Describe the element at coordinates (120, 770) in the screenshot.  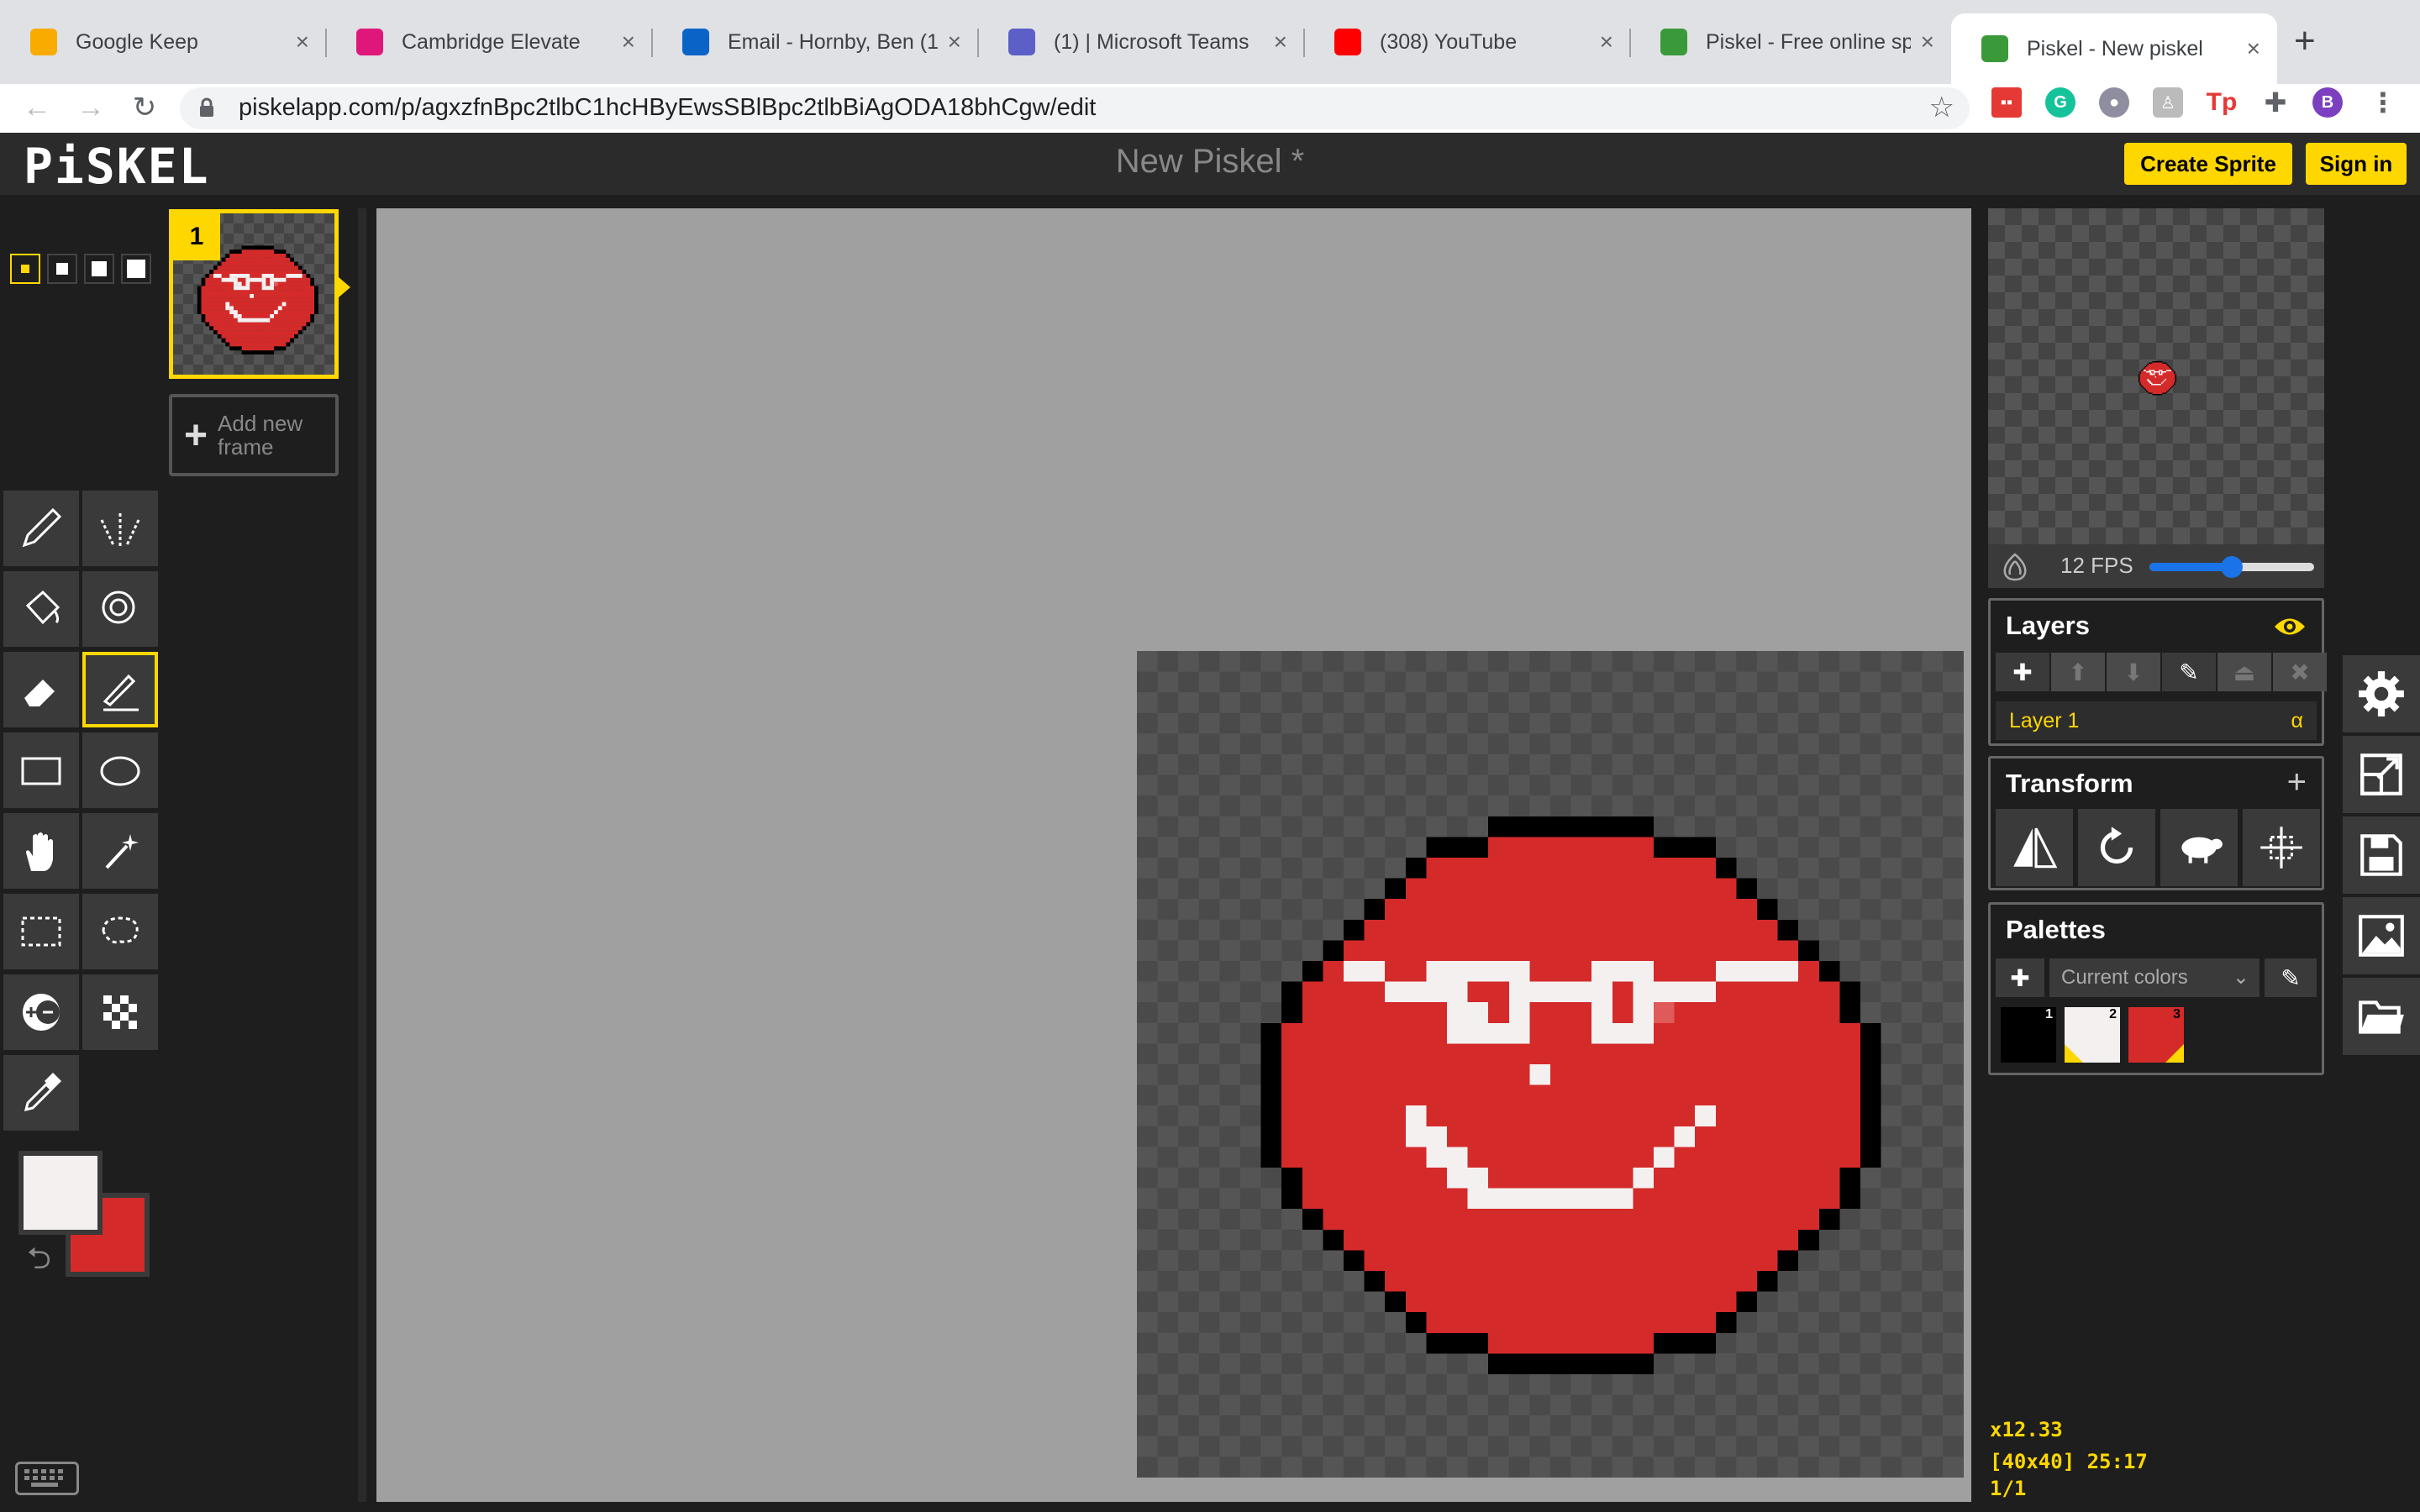
I see `circle-tool` at that location.